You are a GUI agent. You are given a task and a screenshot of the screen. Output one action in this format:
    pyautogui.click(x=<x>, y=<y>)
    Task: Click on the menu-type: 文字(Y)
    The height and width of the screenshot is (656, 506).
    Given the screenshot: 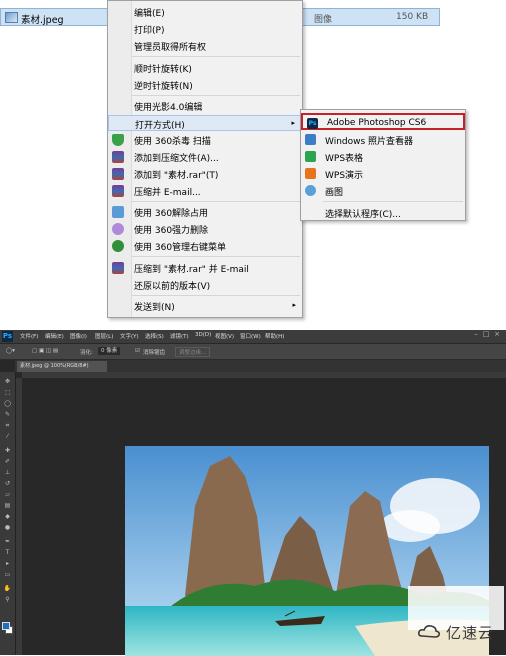 What is the action you would take?
    pyautogui.click(x=129, y=336)
    